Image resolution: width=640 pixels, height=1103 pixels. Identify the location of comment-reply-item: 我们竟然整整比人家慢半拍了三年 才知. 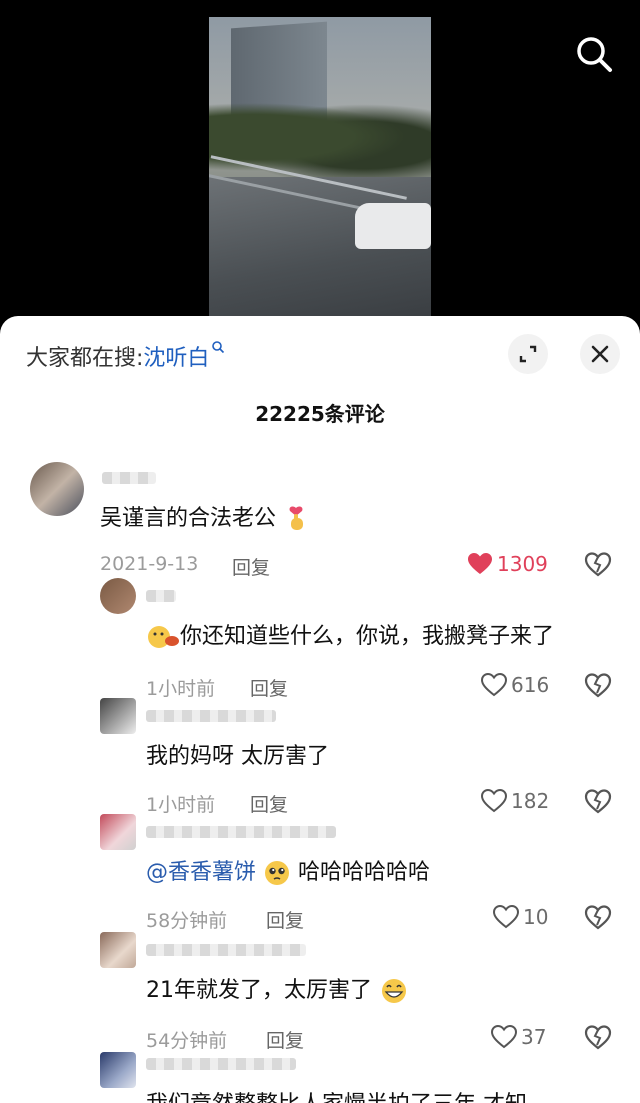
(320, 1077).